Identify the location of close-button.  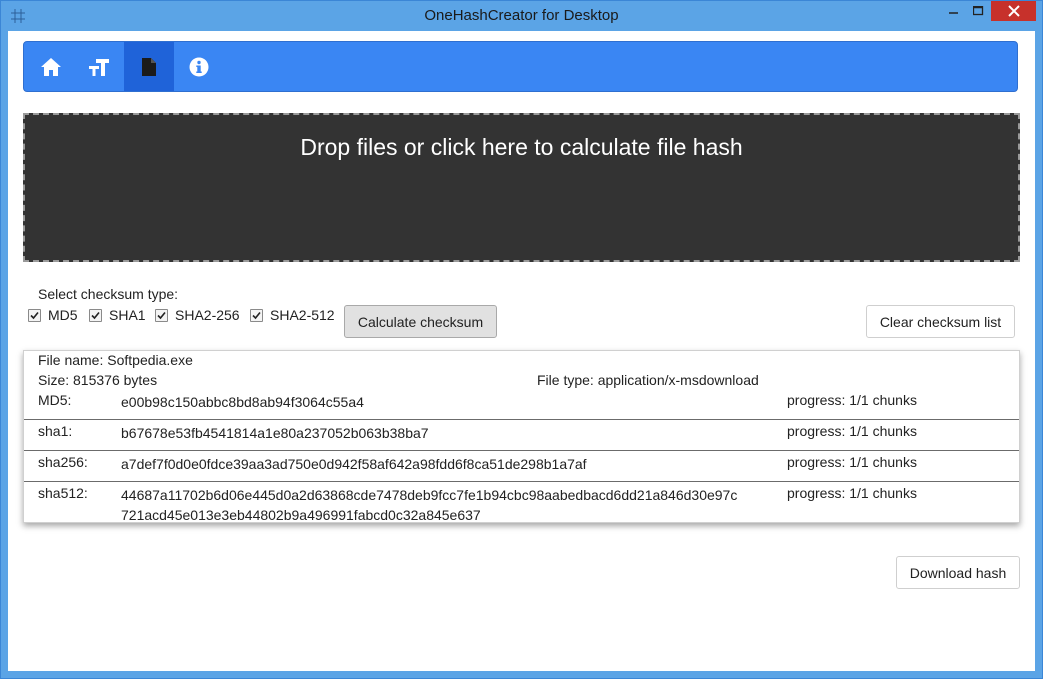
(1013, 10).